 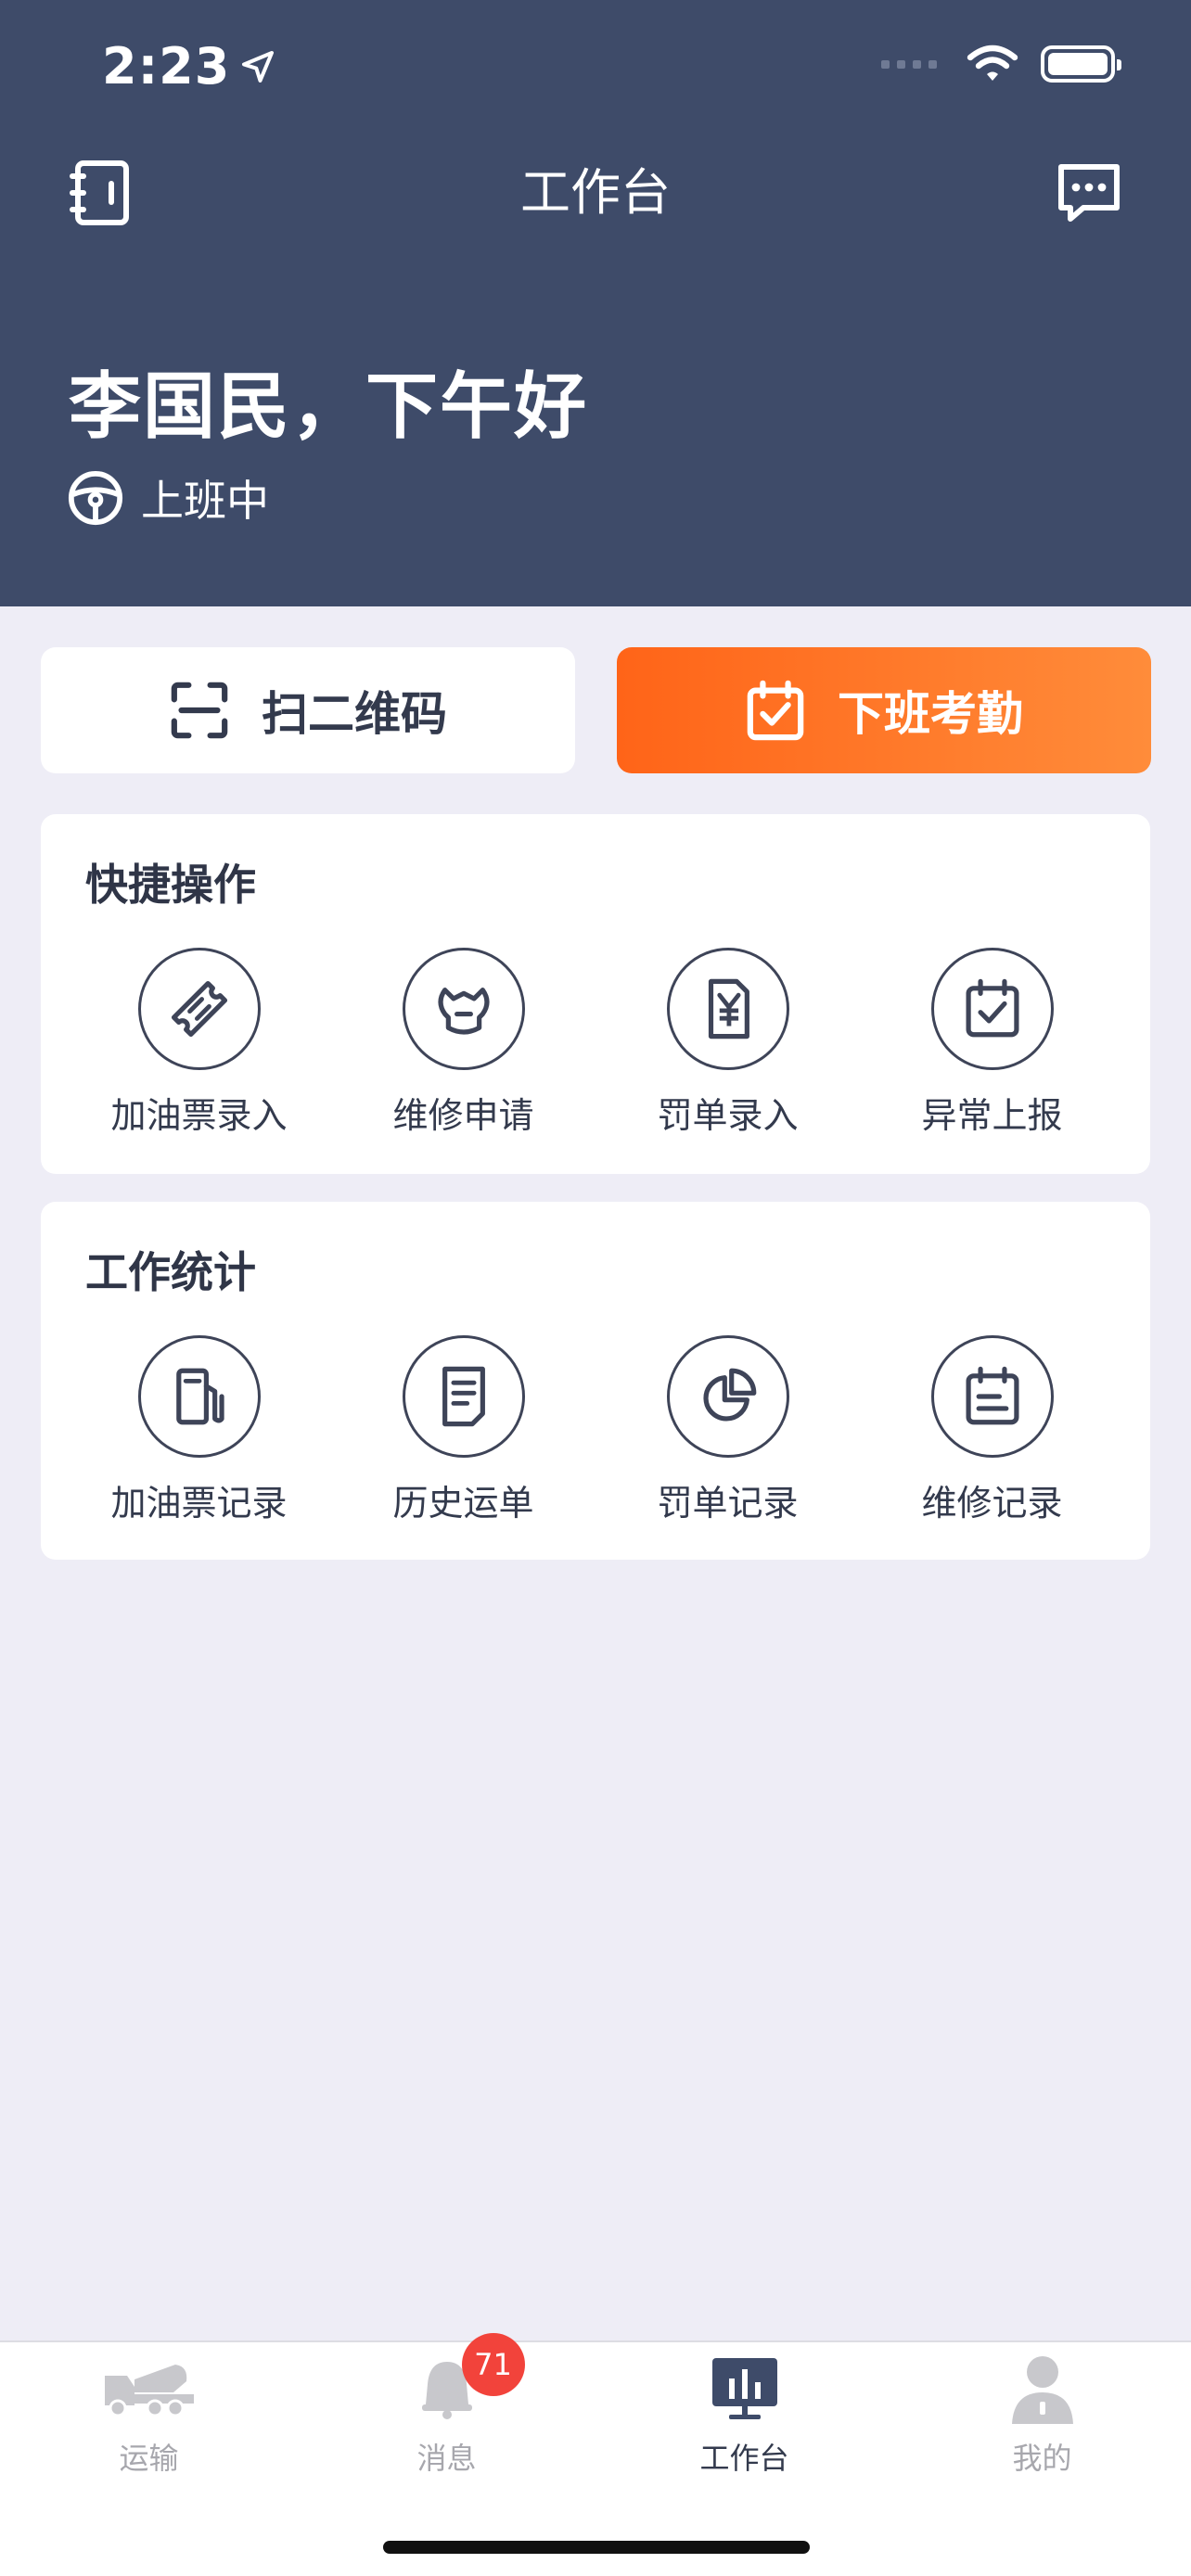 I want to click on fine-entry-label: 罚单录入, so click(x=728, y=1116).